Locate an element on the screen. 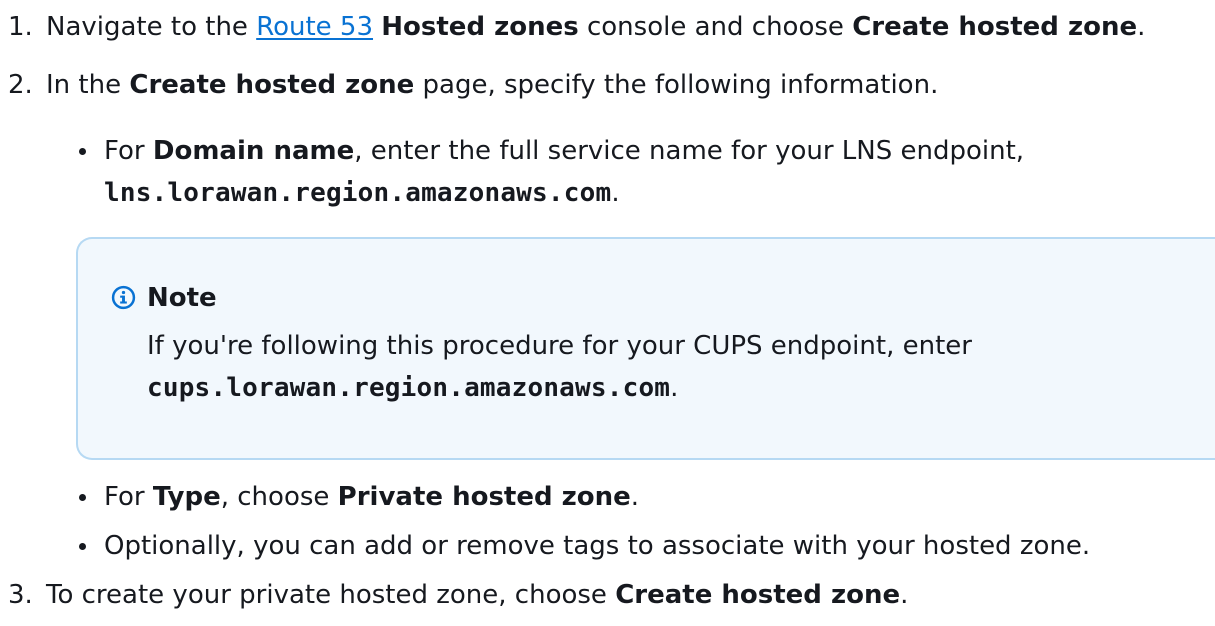 The width and height of the screenshot is (1215, 626). cups-endpoint-code: cups.lorawan.region.amazonaws.com is located at coordinates (409, 388).